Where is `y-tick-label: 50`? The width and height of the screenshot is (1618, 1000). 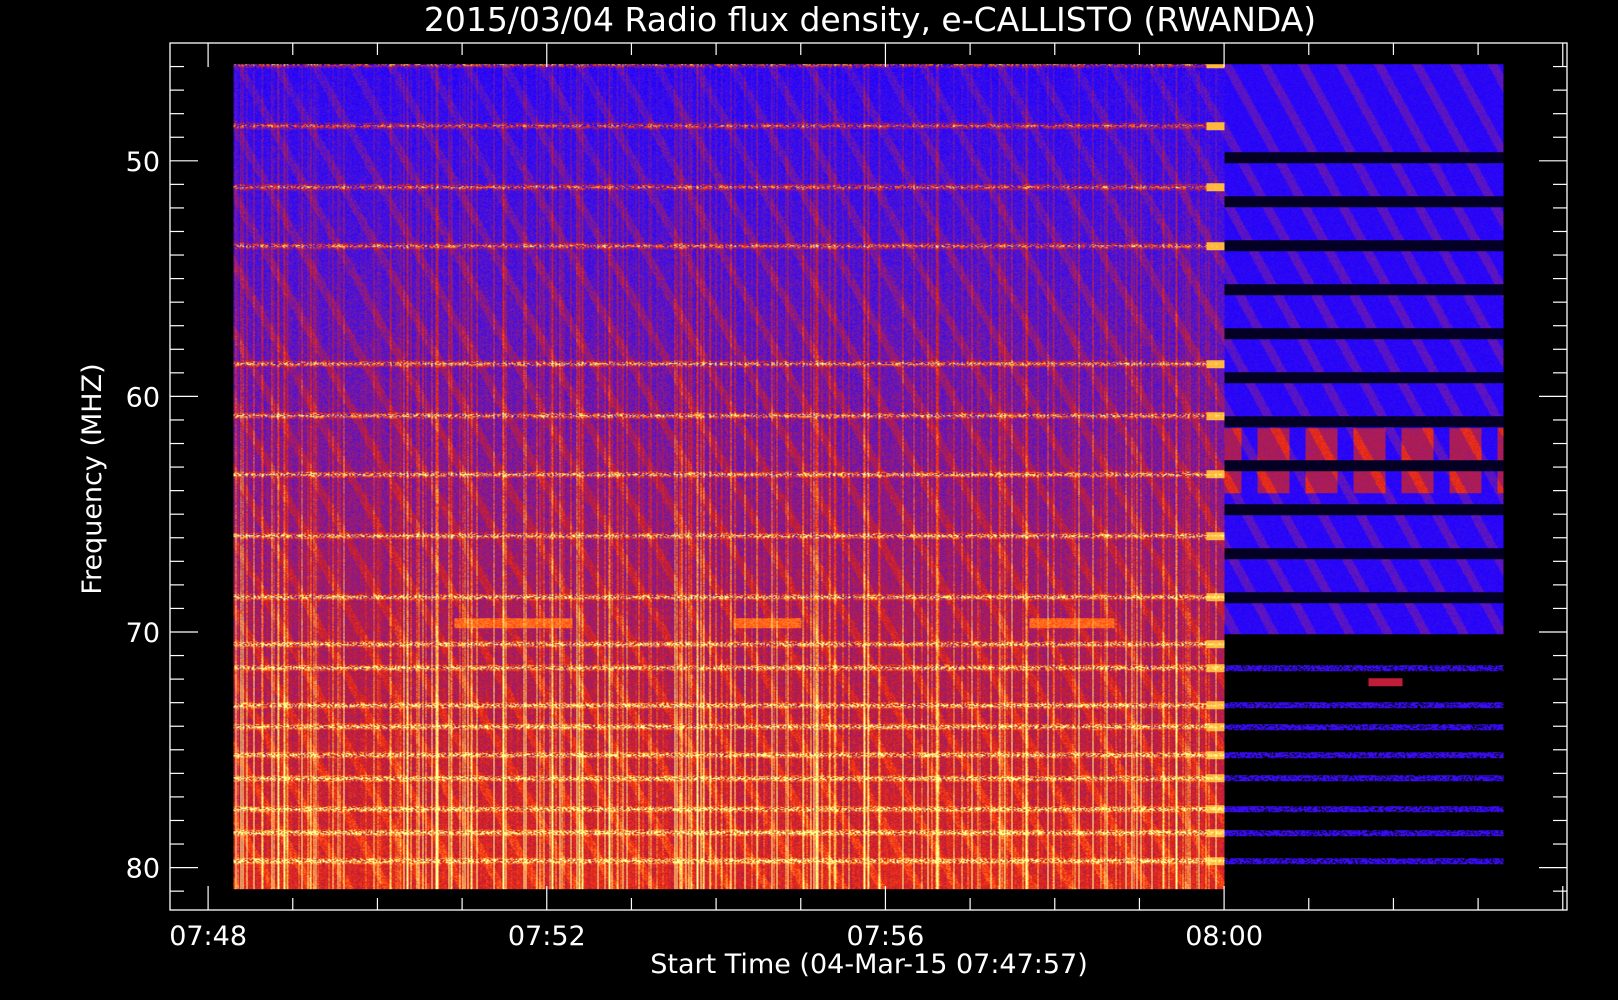 y-tick-label: 50 is located at coordinates (143, 162).